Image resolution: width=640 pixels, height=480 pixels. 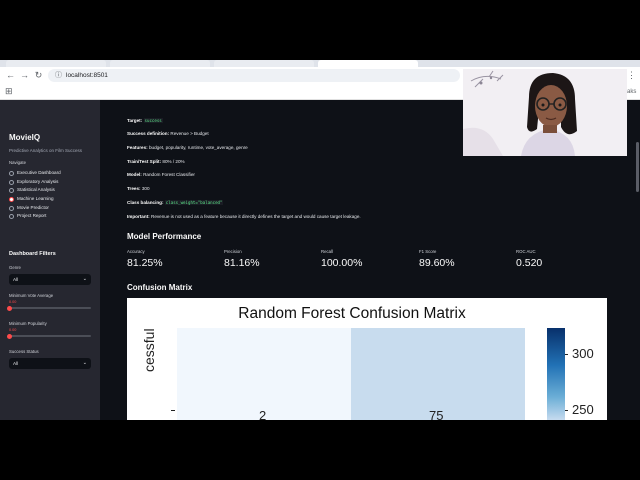 What do you see at coordinates (13, 330) in the screenshot?
I see `min-popularity-value: 0.00` at bounding box center [13, 330].